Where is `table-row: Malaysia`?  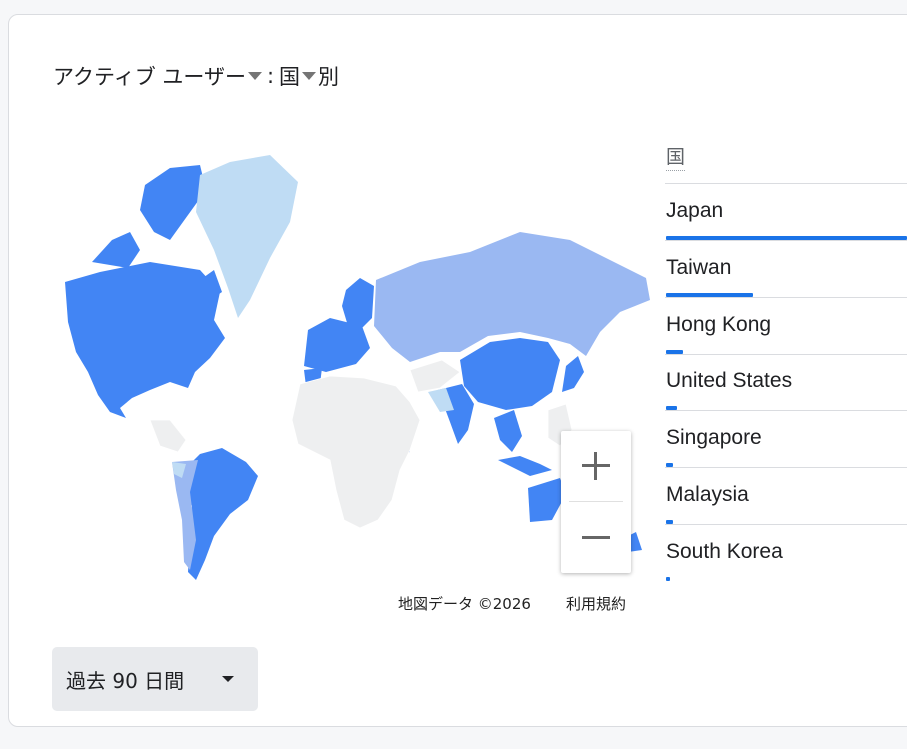
table-row: Malaysia is located at coordinates (786, 496).